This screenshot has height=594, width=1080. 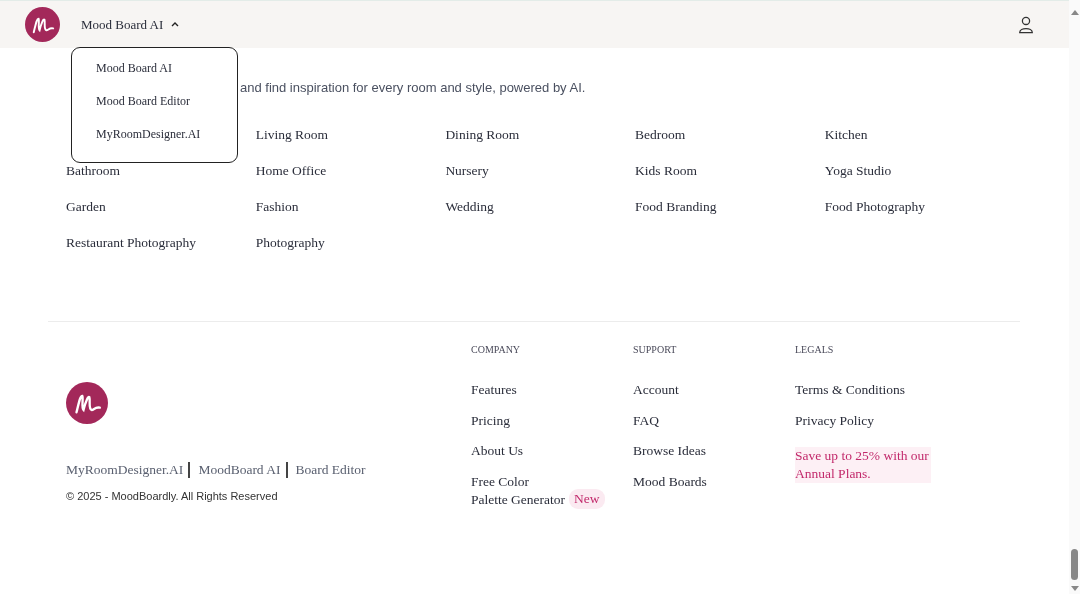 What do you see at coordinates (1026, 24) in the screenshot?
I see `user-icon` at bounding box center [1026, 24].